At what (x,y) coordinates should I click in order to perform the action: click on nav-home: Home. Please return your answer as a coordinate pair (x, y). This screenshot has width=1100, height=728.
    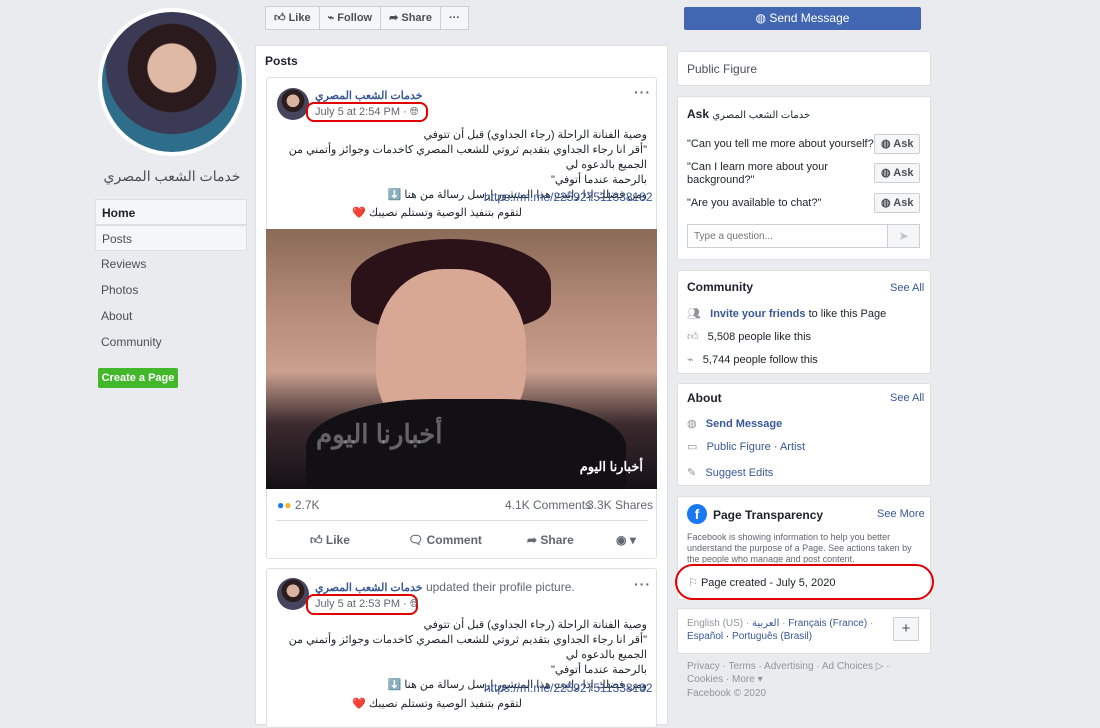
    Looking at the image, I should click on (171, 212).